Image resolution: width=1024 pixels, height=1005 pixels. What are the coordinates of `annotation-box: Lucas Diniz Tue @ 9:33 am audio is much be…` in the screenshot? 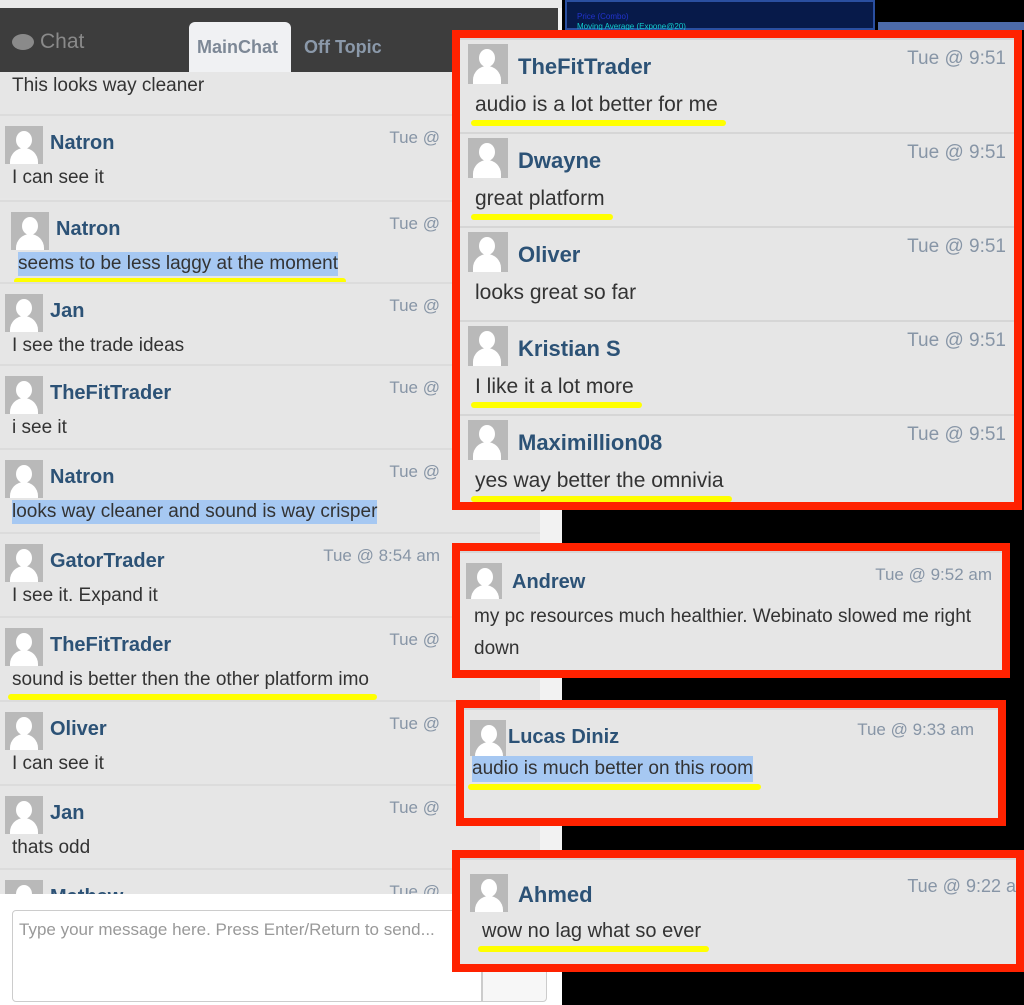 It's located at (731, 763).